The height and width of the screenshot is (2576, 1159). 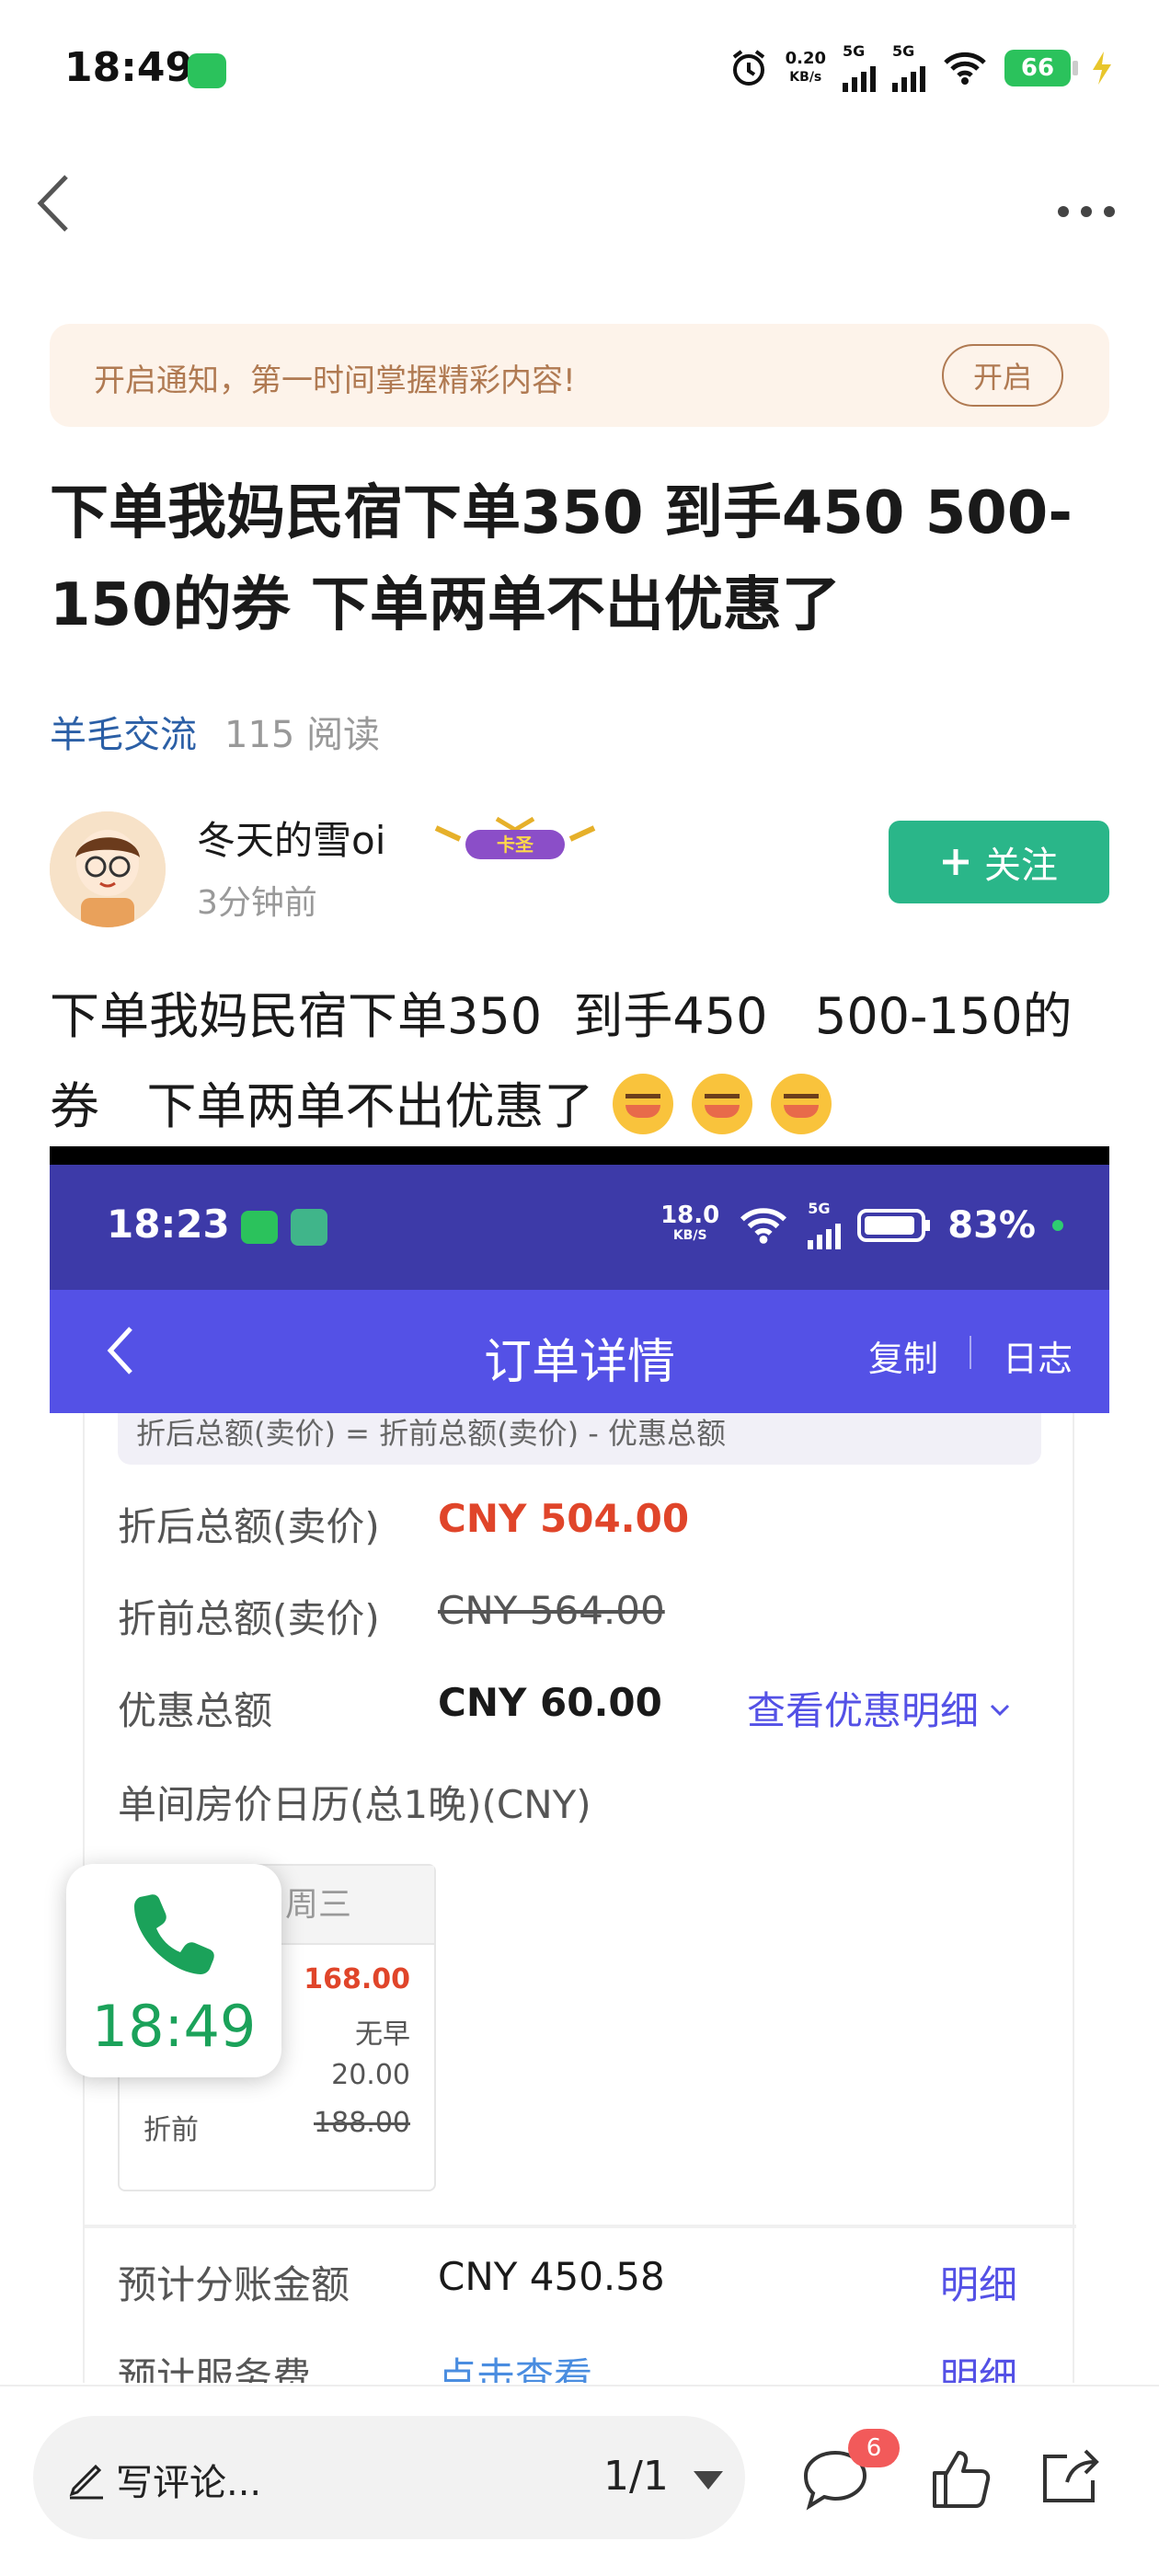 I want to click on calendar-label: 单间房价日历(总1晚)(CNY), so click(x=354, y=1804).